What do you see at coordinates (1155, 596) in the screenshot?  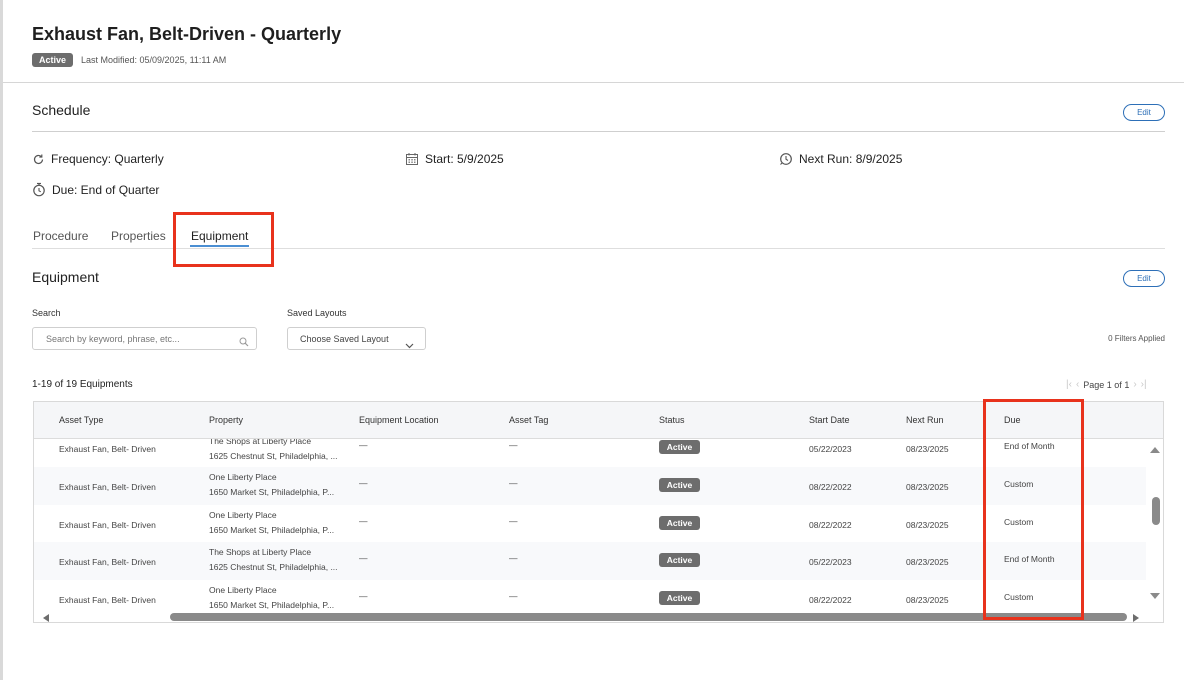 I see `scroll-down-icon` at bounding box center [1155, 596].